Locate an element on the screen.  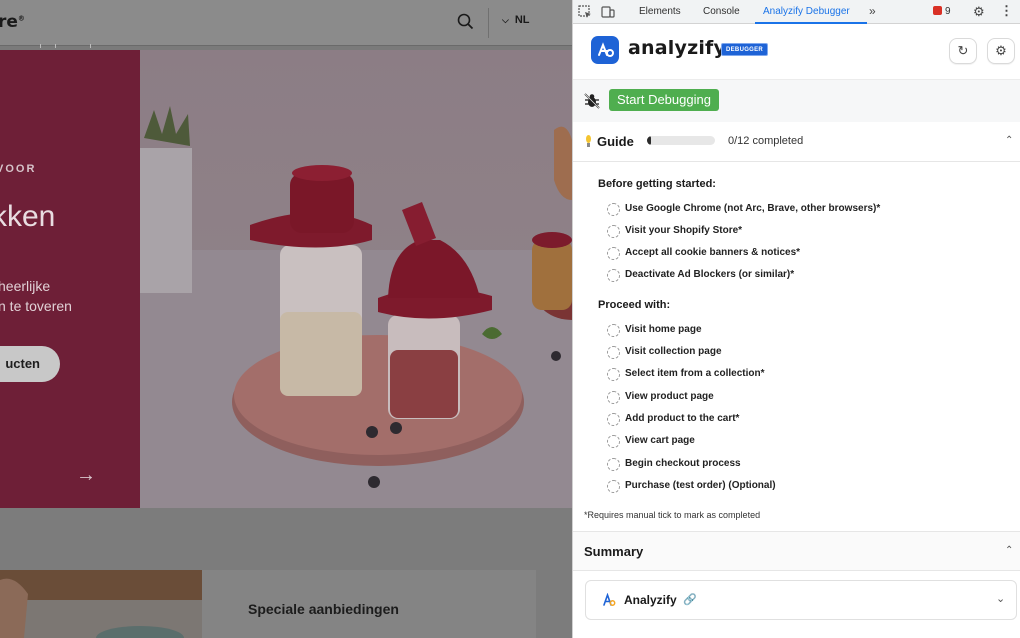
guide-header: Guide 0/12 completed ⌃ is located at coordinates (796, 142).